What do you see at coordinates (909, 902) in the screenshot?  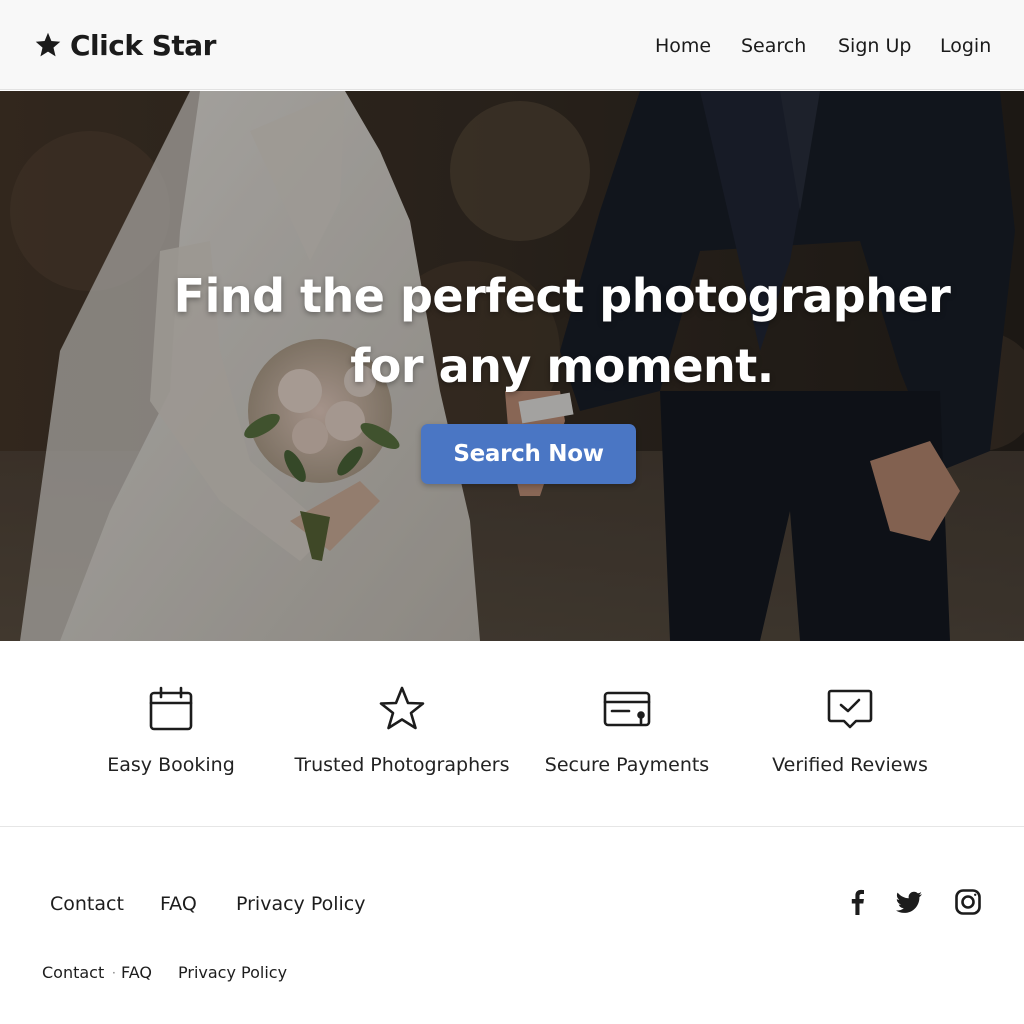 I see `twitter-icon` at bounding box center [909, 902].